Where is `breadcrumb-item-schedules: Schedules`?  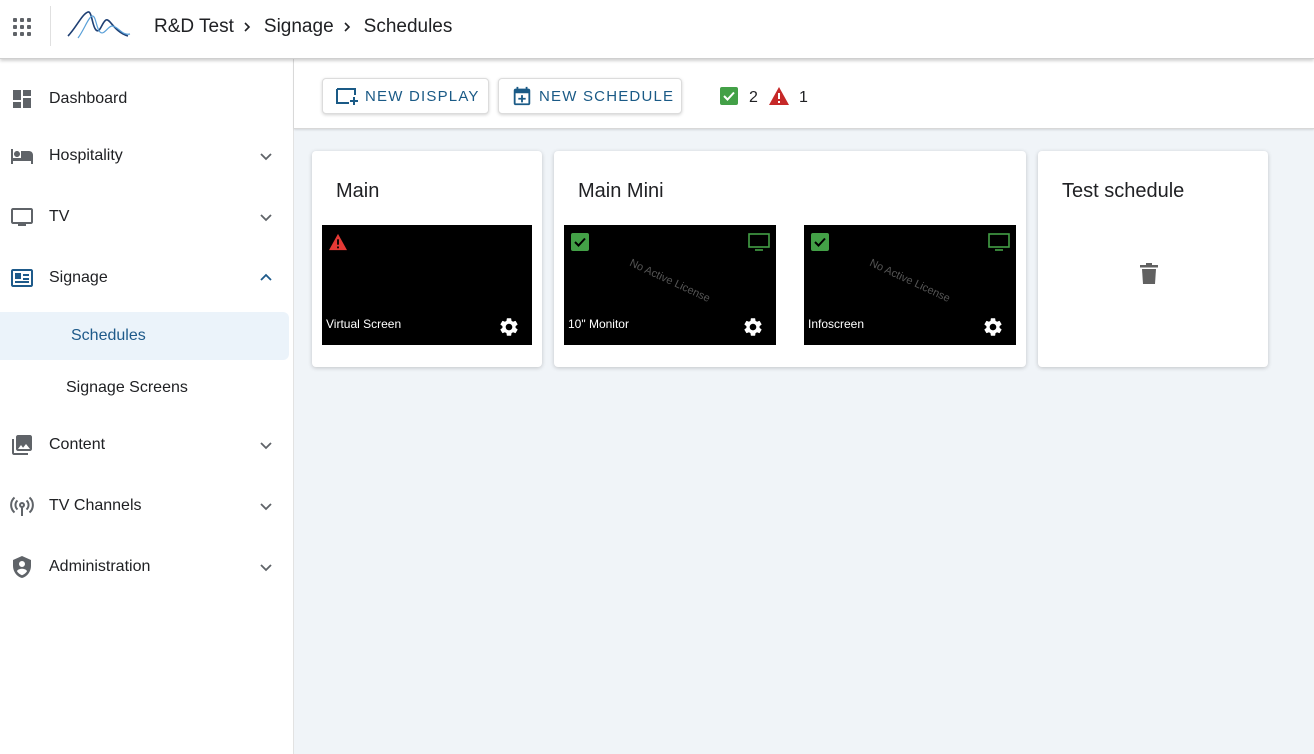
breadcrumb-item-schedules: Schedules is located at coordinates (408, 26).